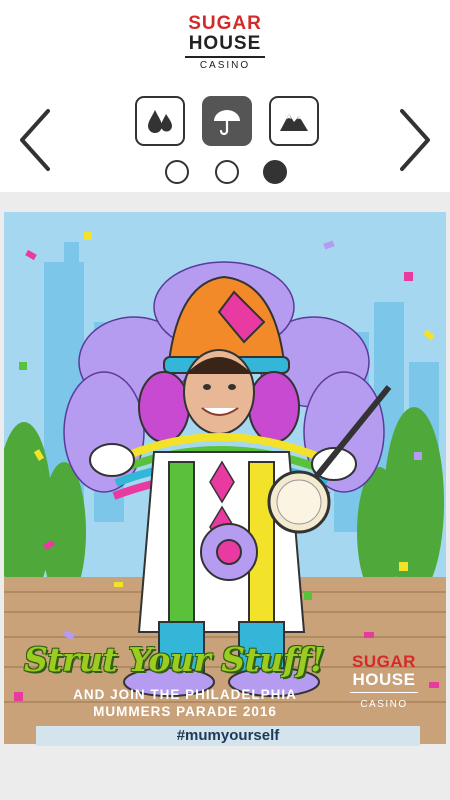  I want to click on drops-icon, so click(160, 121).